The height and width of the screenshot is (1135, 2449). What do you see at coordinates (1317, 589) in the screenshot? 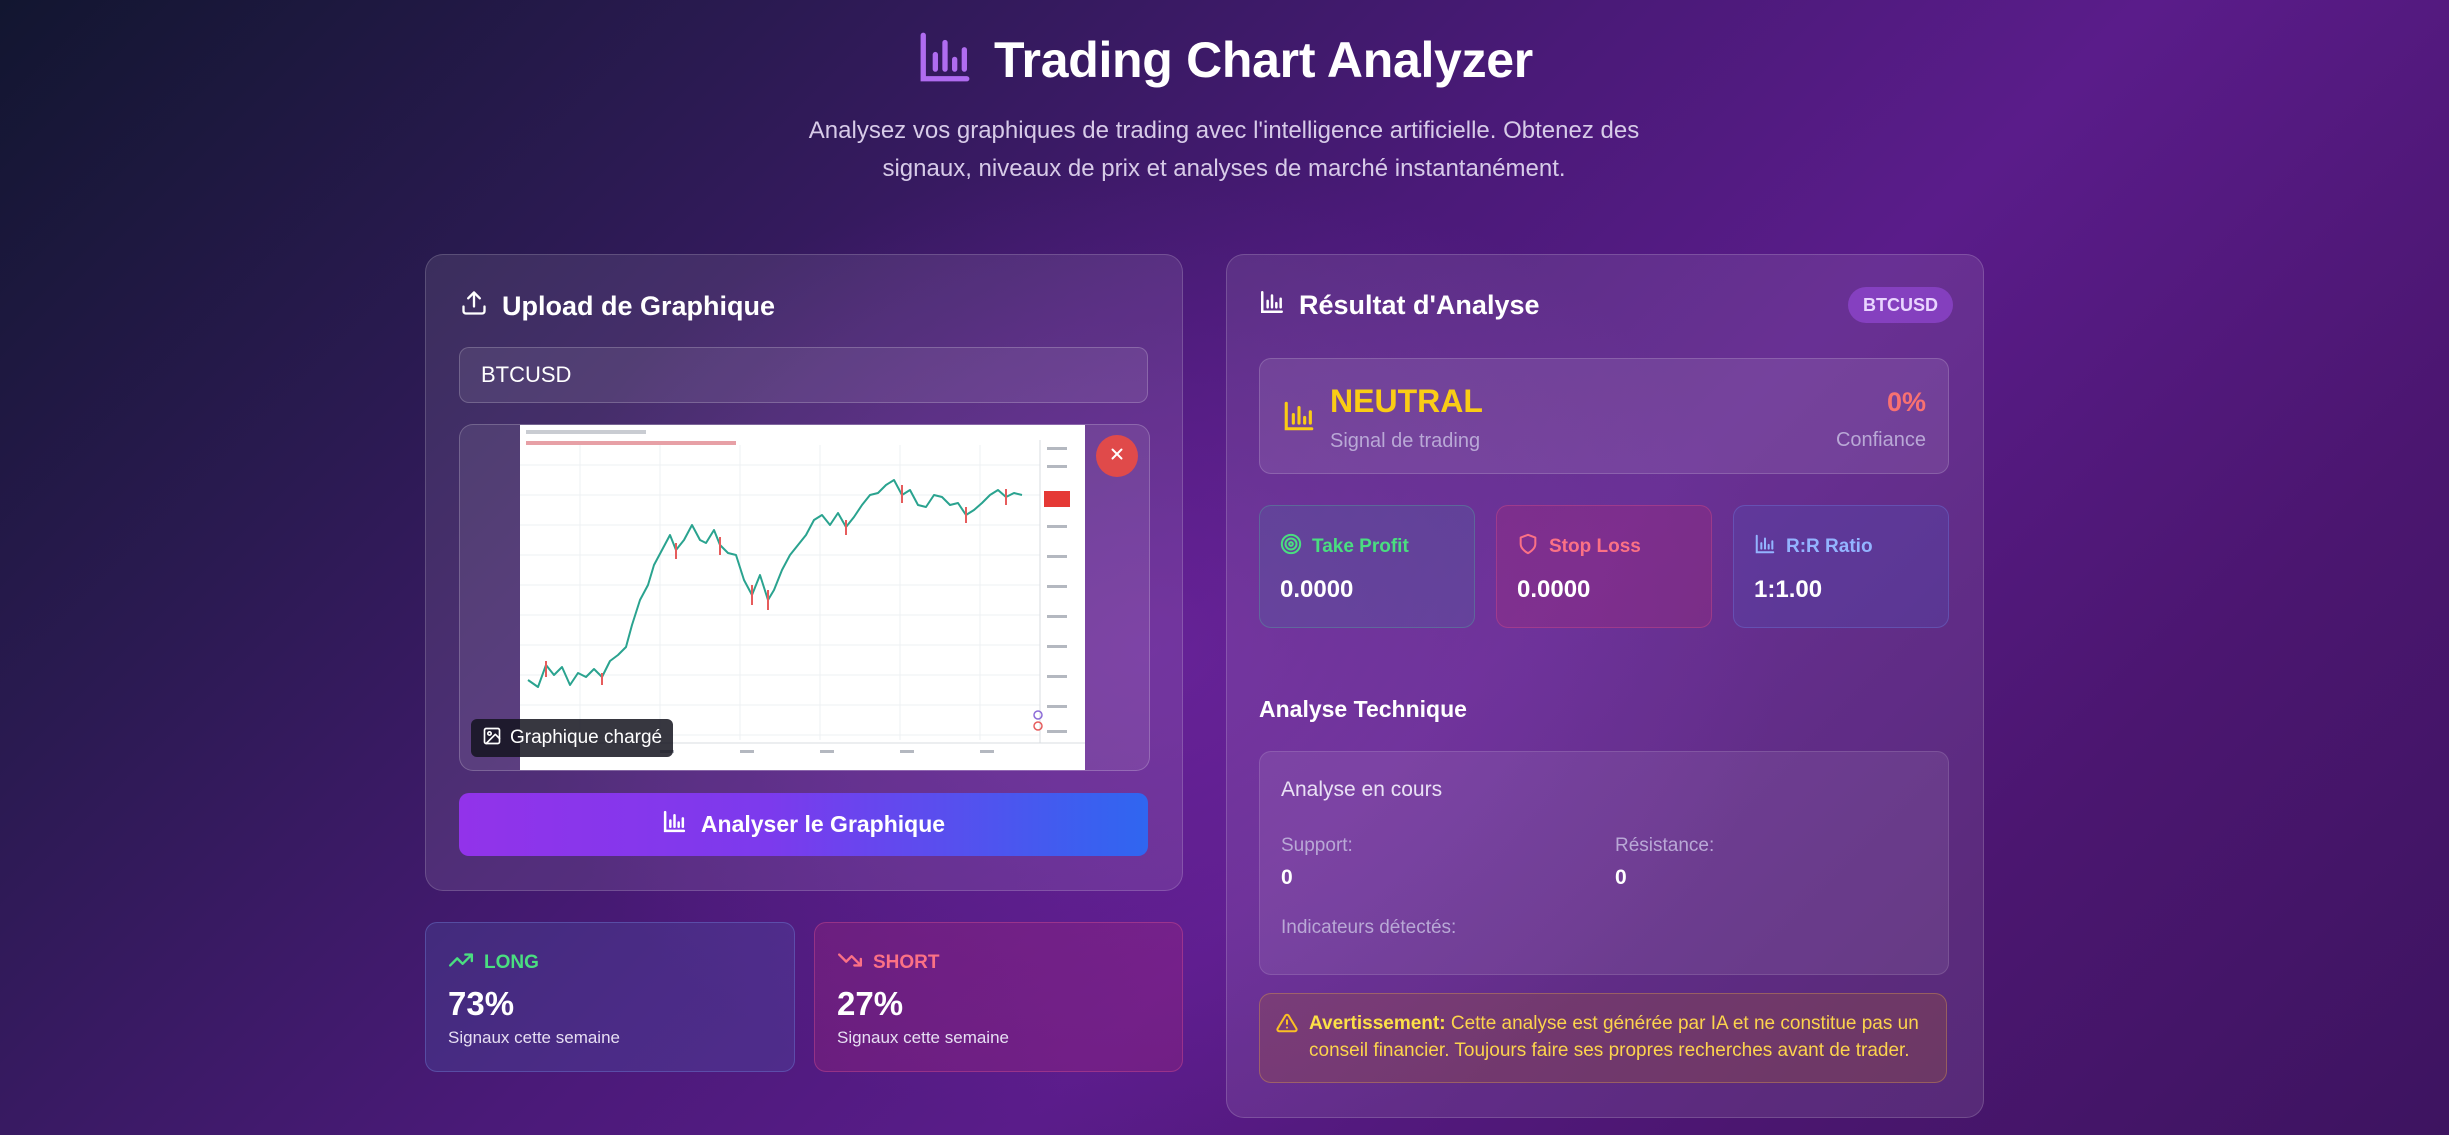
I see `take-profit-value: 0.0000` at bounding box center [1317, 589].